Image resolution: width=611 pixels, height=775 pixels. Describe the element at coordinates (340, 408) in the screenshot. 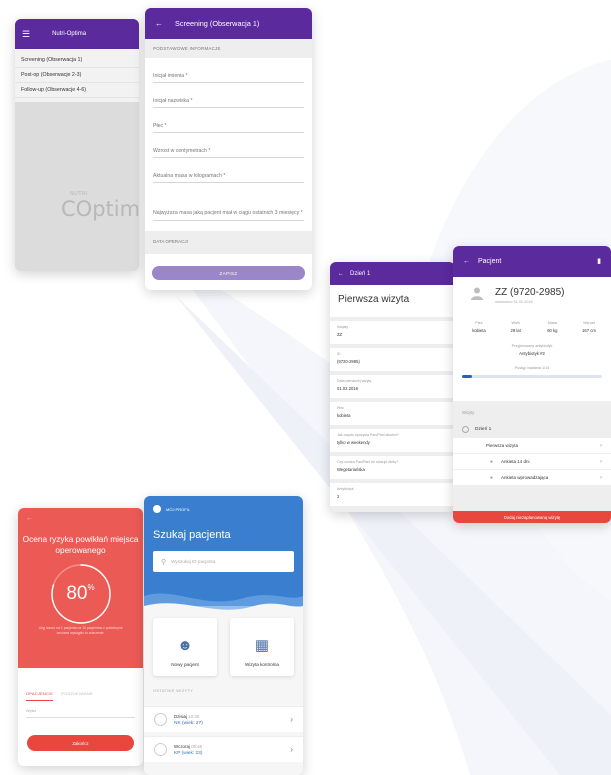

I see `info-label: Płeć` at that location.